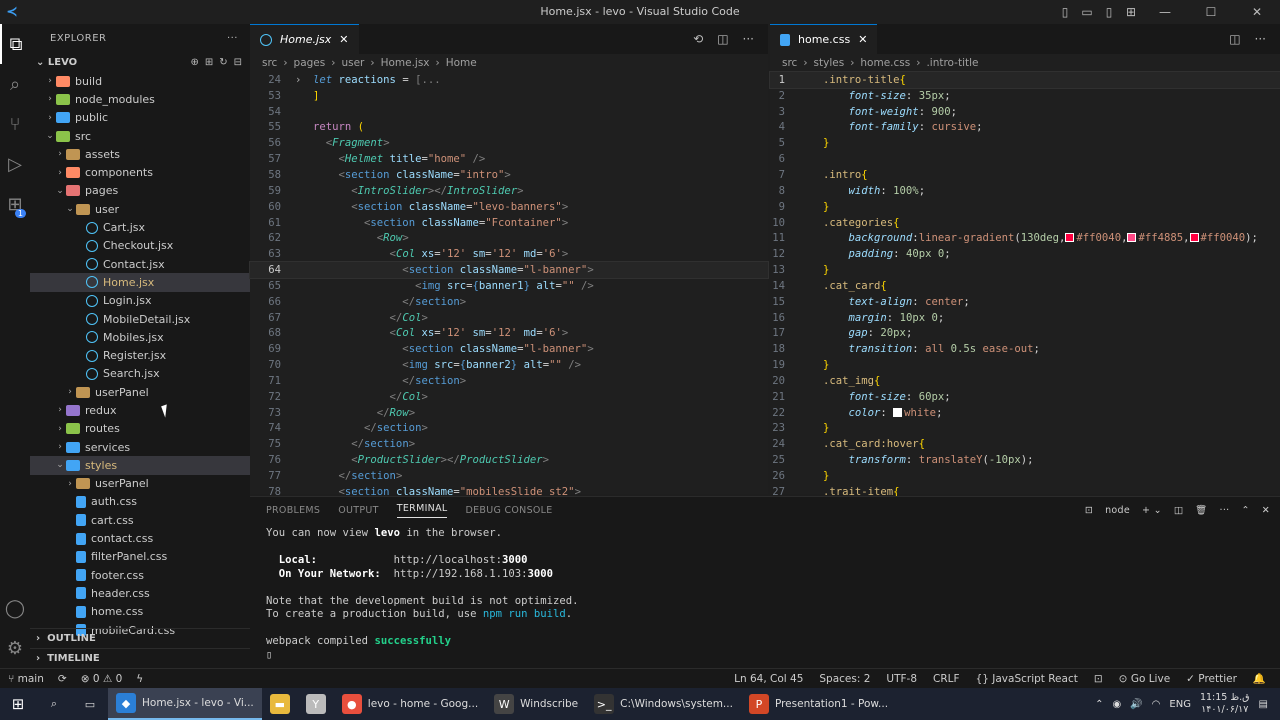 This screenshot has width=1280, height=720. What do you see at coordinates (461, 63) in the screenshot?
I see `breadcrumb-item: Home` at bounding box center [461, 63].